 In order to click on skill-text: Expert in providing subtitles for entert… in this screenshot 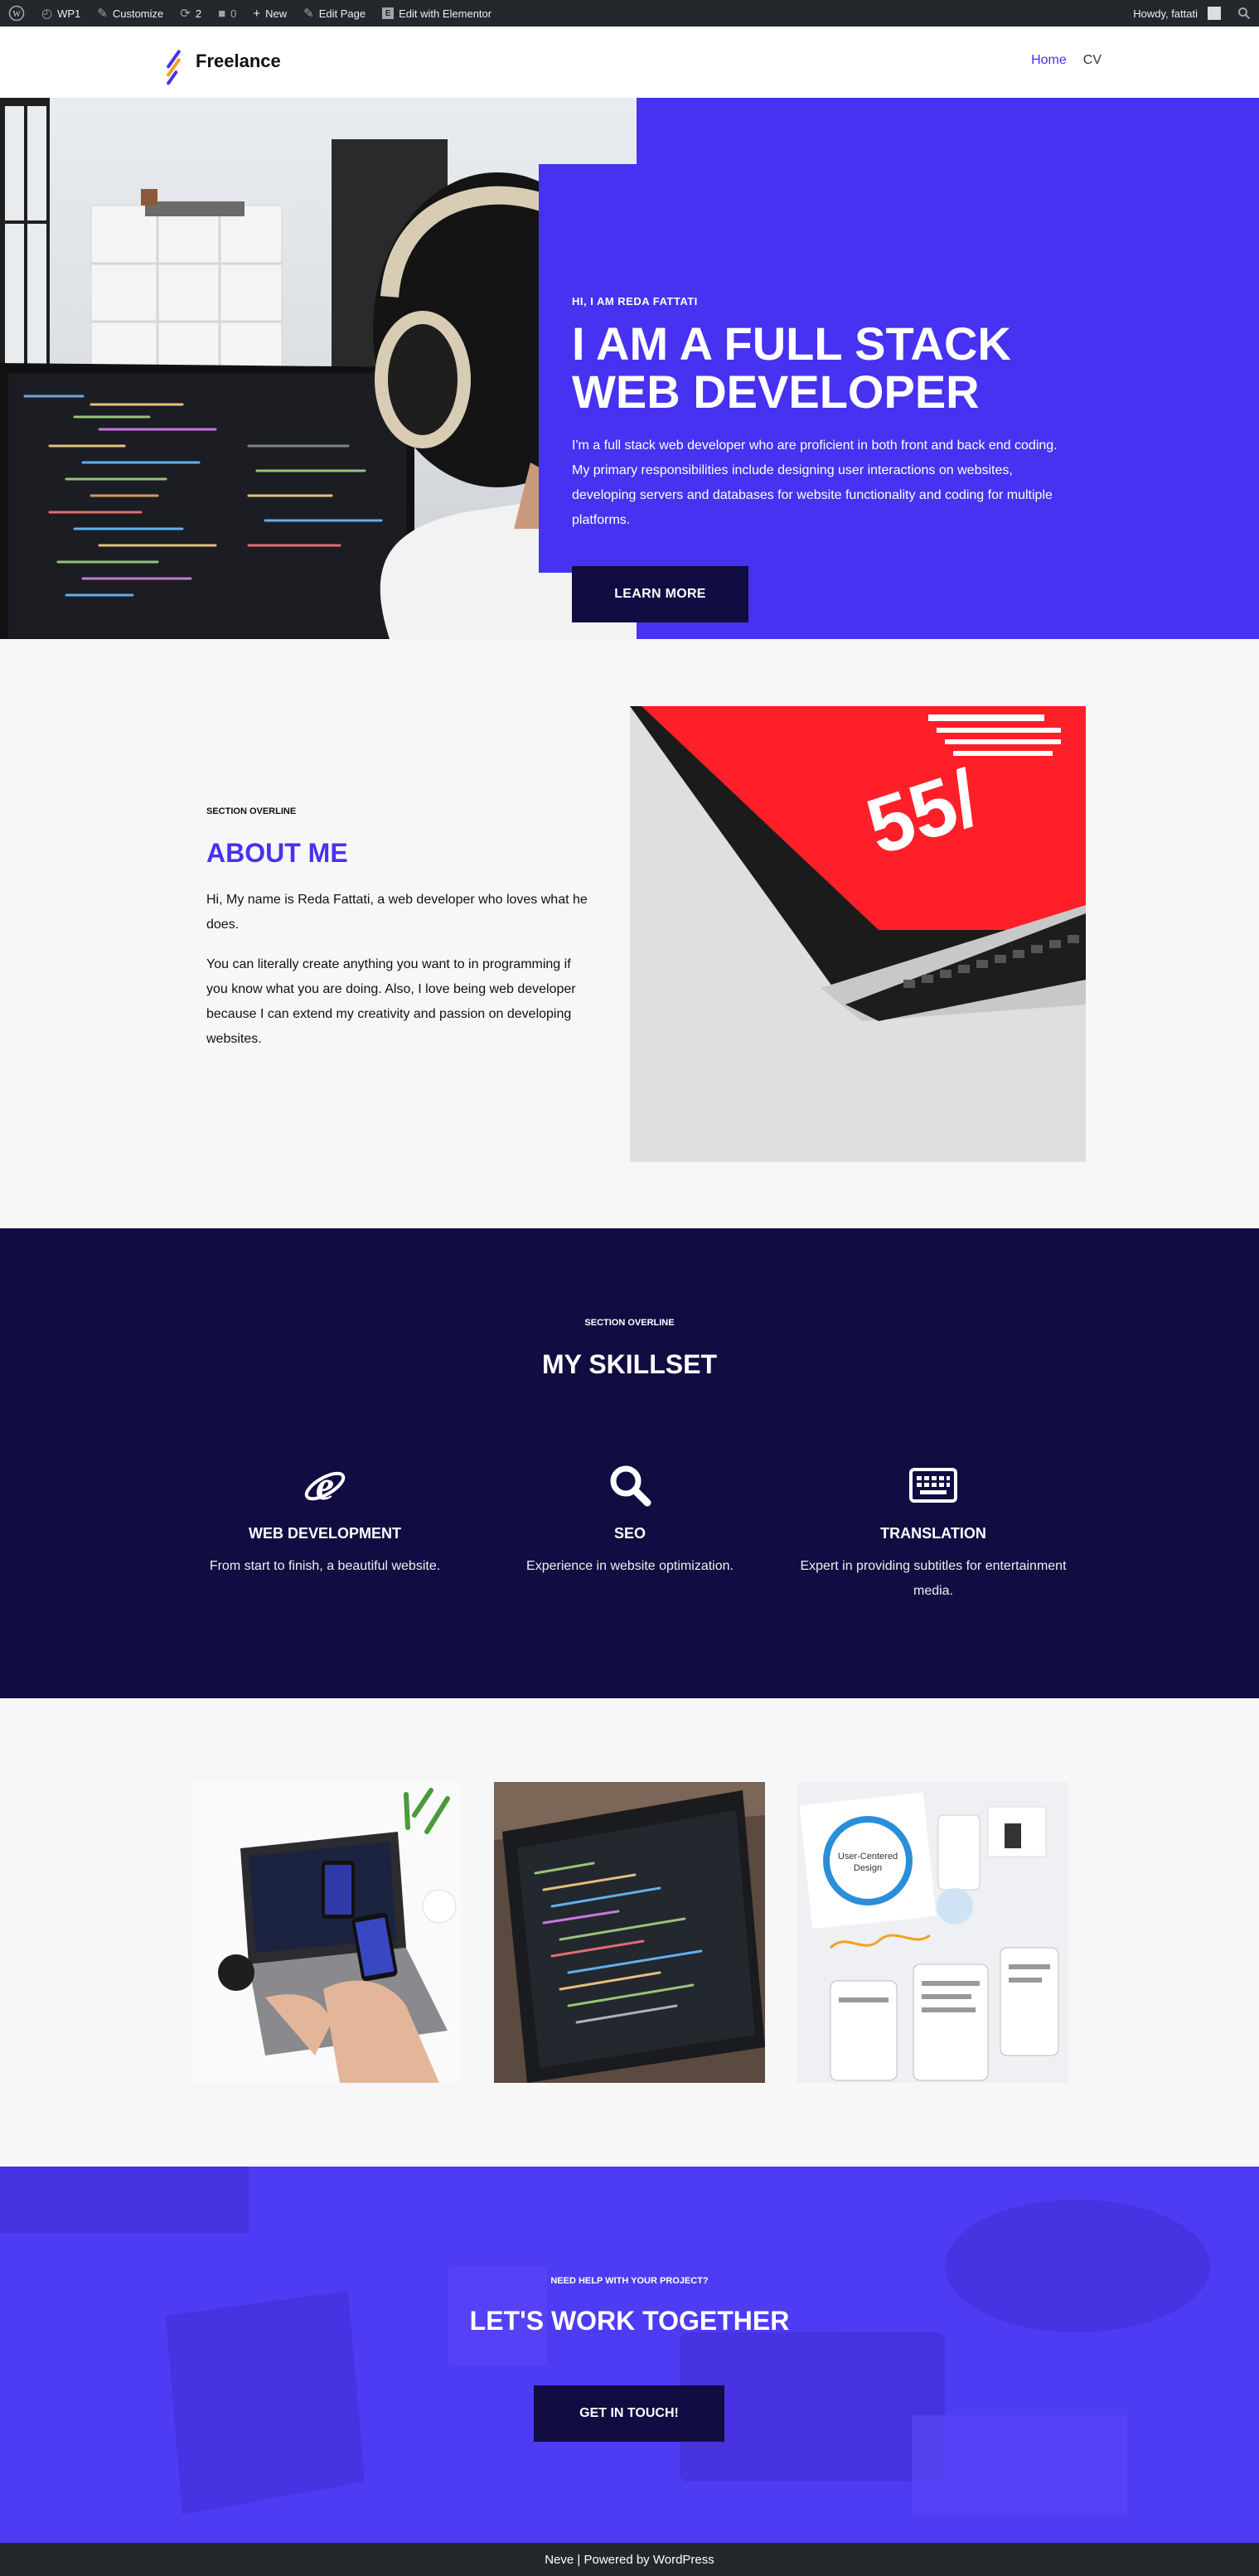, I will do `click(933, 1578)`.